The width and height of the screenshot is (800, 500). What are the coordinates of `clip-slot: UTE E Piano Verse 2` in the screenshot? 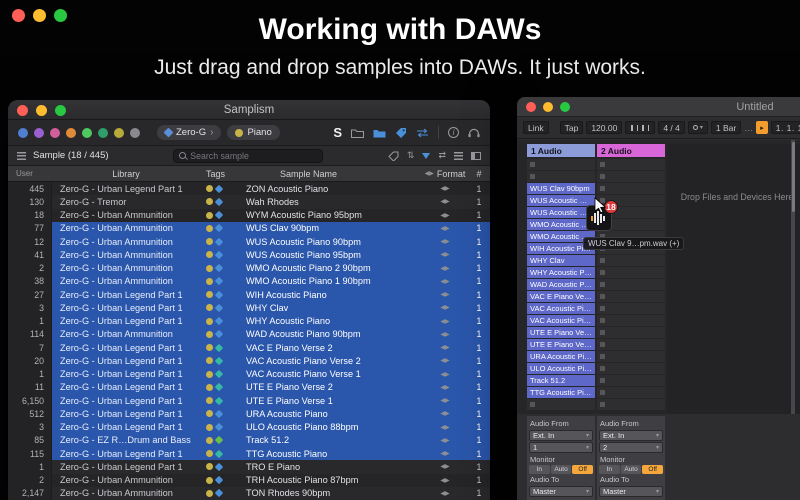 It's located at (561, 332).